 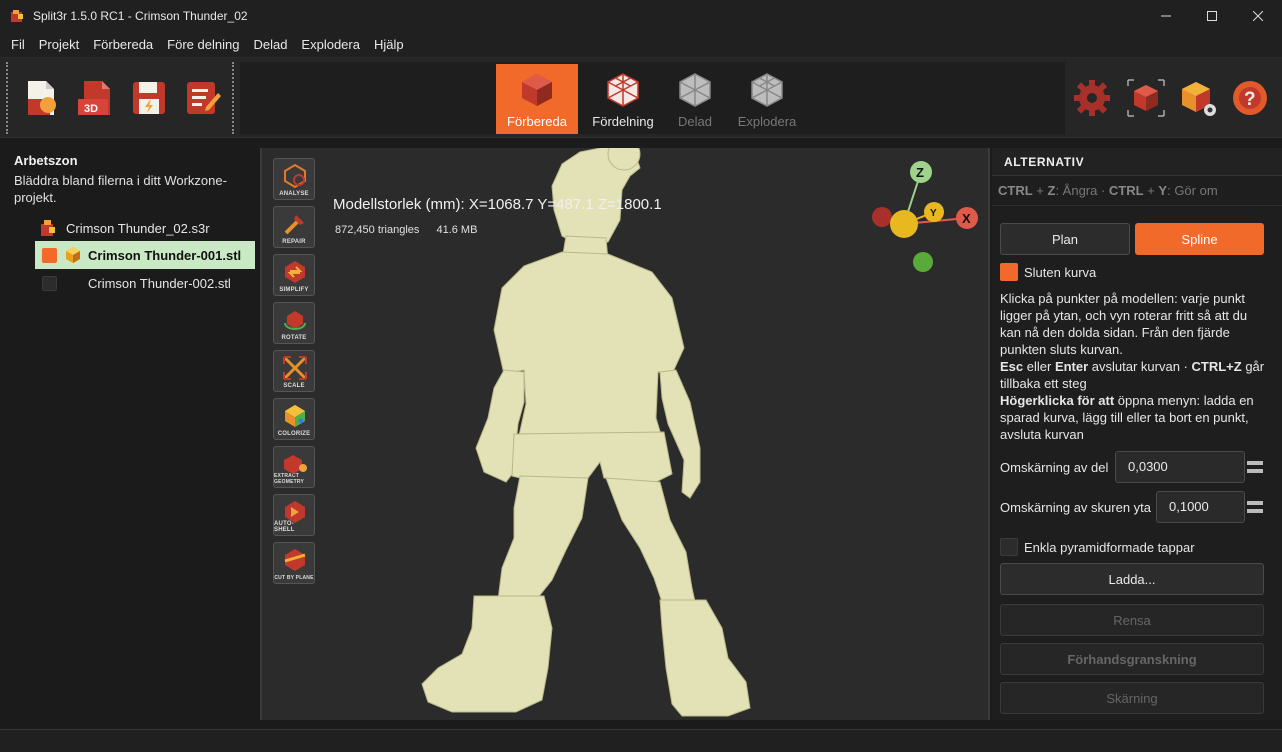 What do you see at coordinates (203, 98) in the screenshot?
I see `save-as-icon` at bounding box center [203, 98].